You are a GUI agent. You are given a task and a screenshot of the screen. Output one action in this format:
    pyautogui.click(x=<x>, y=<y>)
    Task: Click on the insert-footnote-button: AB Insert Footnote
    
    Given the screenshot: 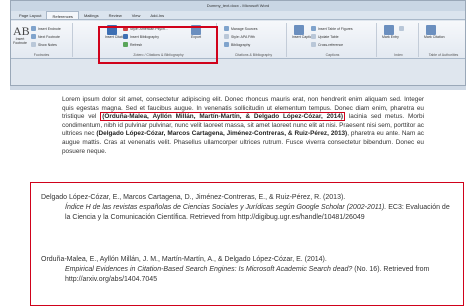 What is the action you would take?
    pyautogui.click(x=21, y=34)
    